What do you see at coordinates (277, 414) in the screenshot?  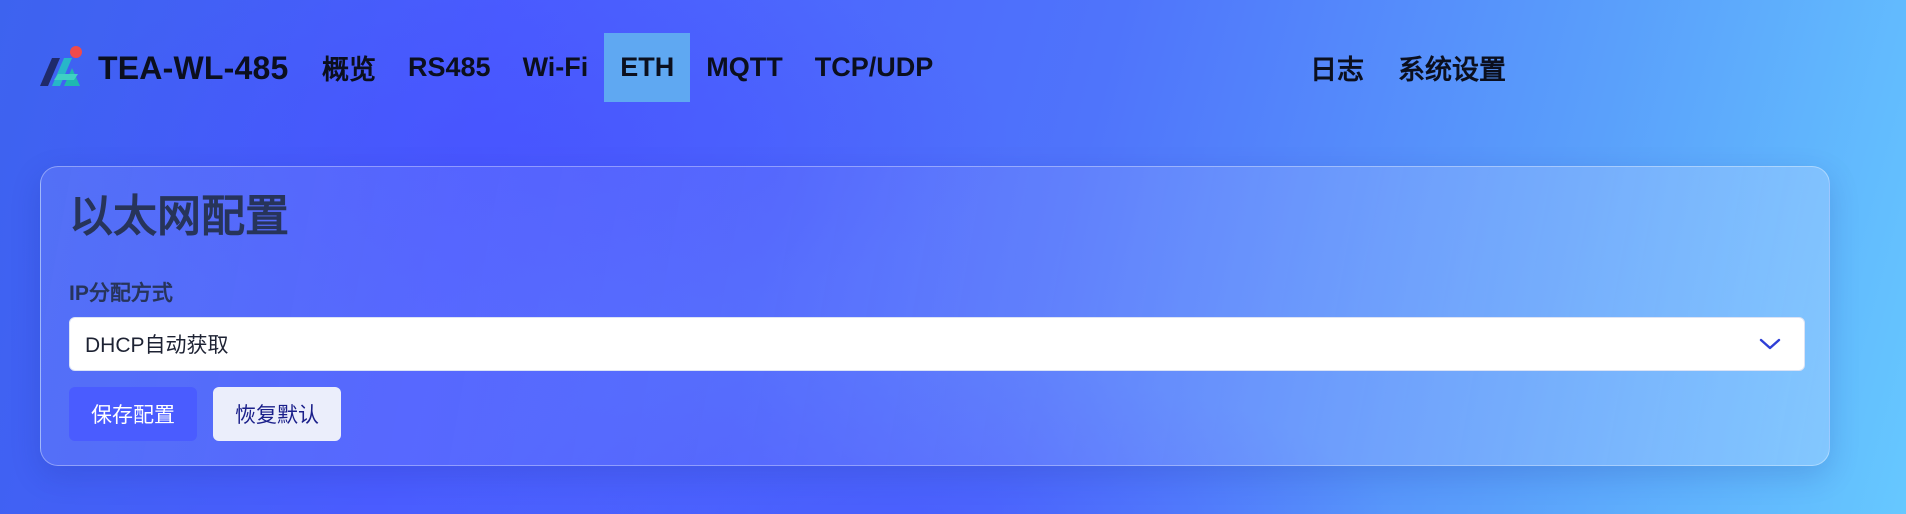 I see `restore-defaults-button: 恢复默认` at bounding box center [277, 414].